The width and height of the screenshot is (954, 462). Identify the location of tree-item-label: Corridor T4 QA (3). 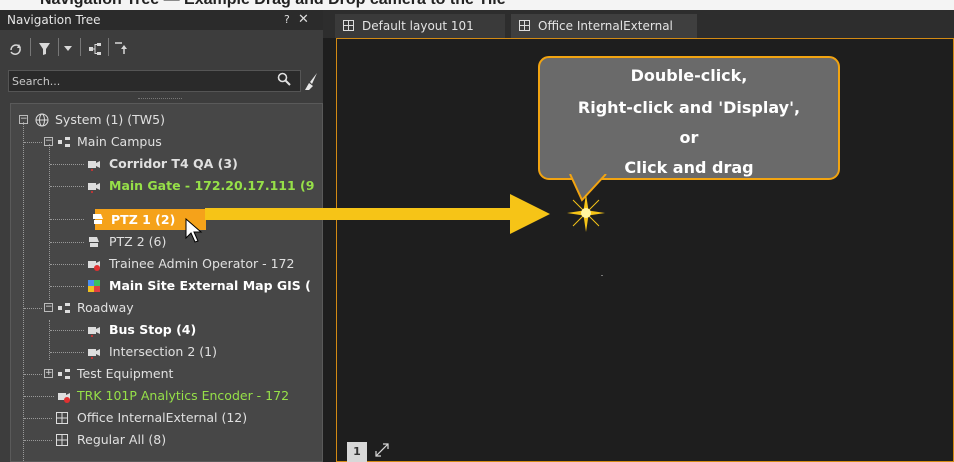
(173, 163).